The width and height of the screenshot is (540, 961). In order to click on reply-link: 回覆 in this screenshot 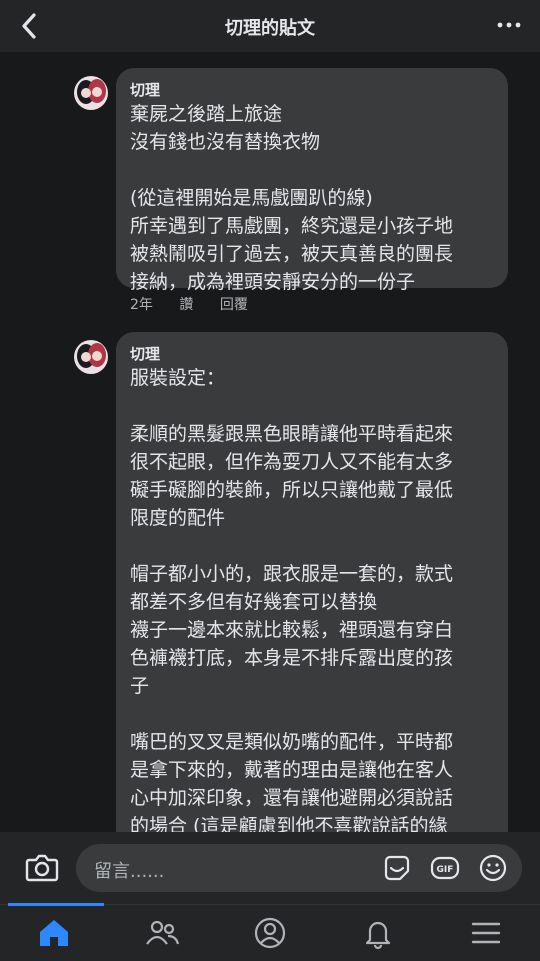, I will do `click(234, 305)`.